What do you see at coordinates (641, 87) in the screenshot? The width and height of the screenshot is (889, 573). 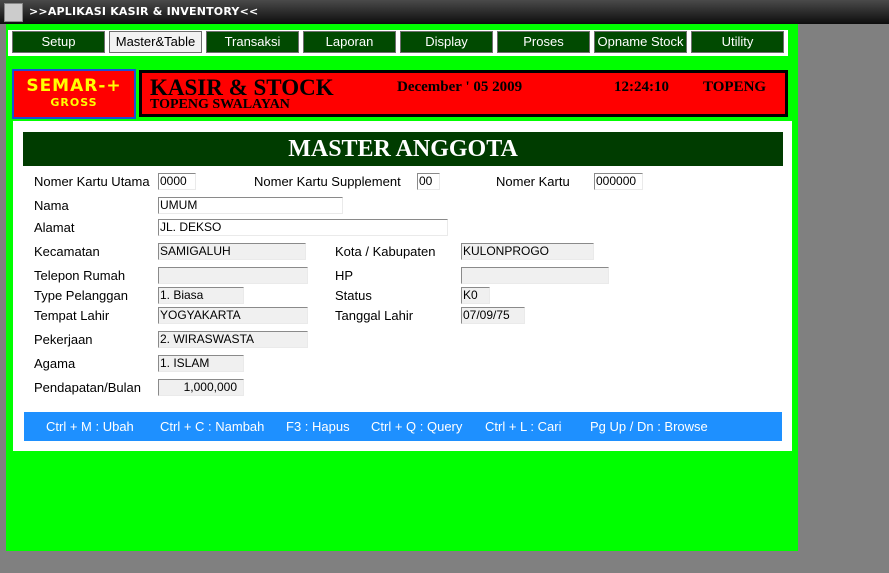 I see `banner-time: 12:24:10` at bounding box center [641, 87].